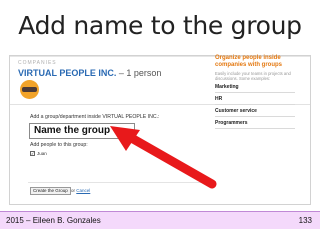 The image size is (320, 240). I want to click on or-cancel-row: or Cancel, so click(80, 190).